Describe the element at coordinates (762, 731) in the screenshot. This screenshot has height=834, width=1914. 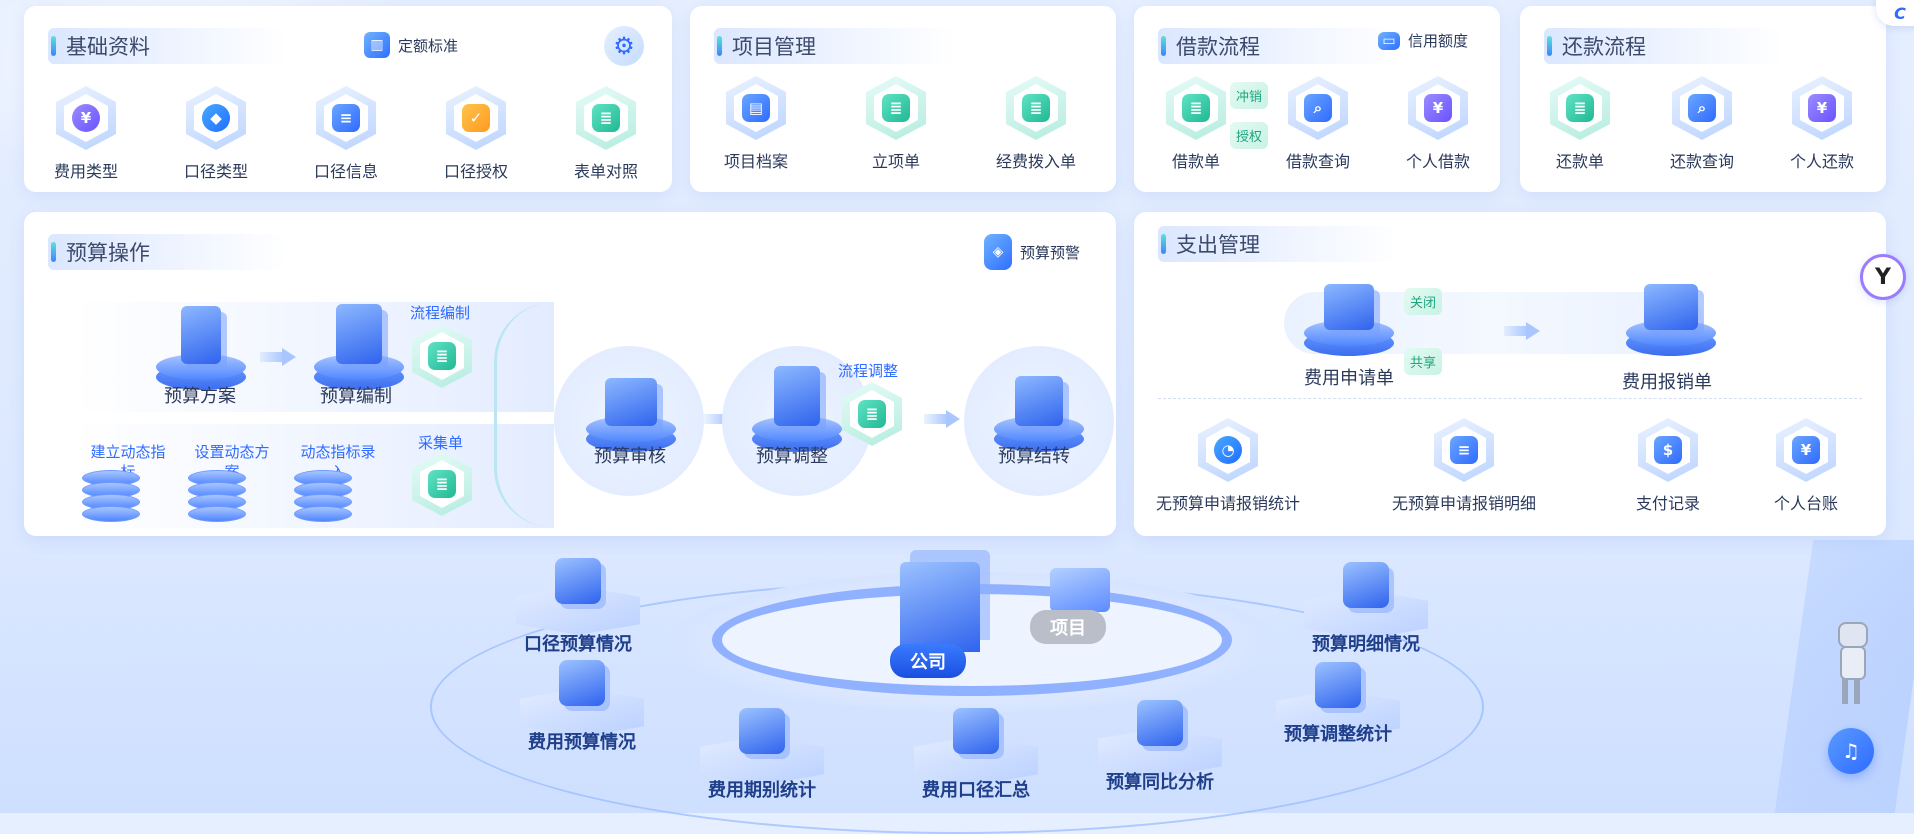
I see `cart-icon` at that location.